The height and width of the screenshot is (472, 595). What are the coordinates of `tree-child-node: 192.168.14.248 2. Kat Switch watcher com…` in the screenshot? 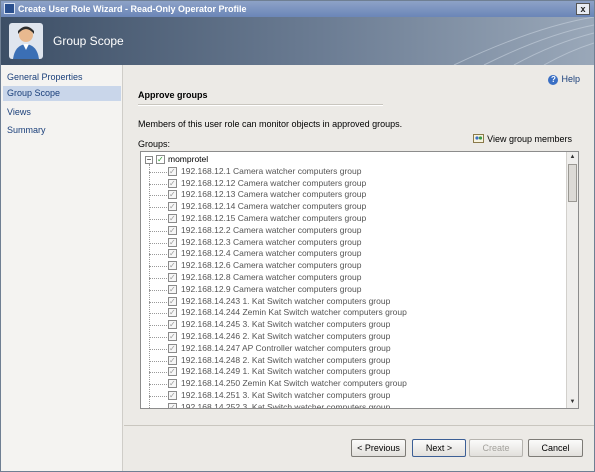 It's located at (353, 360).